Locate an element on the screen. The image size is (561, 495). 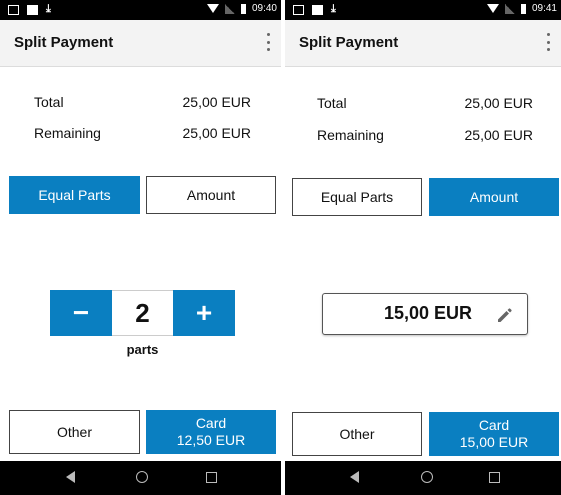
amount-input: 15,00 EUR is located at coordinates (425, 314).